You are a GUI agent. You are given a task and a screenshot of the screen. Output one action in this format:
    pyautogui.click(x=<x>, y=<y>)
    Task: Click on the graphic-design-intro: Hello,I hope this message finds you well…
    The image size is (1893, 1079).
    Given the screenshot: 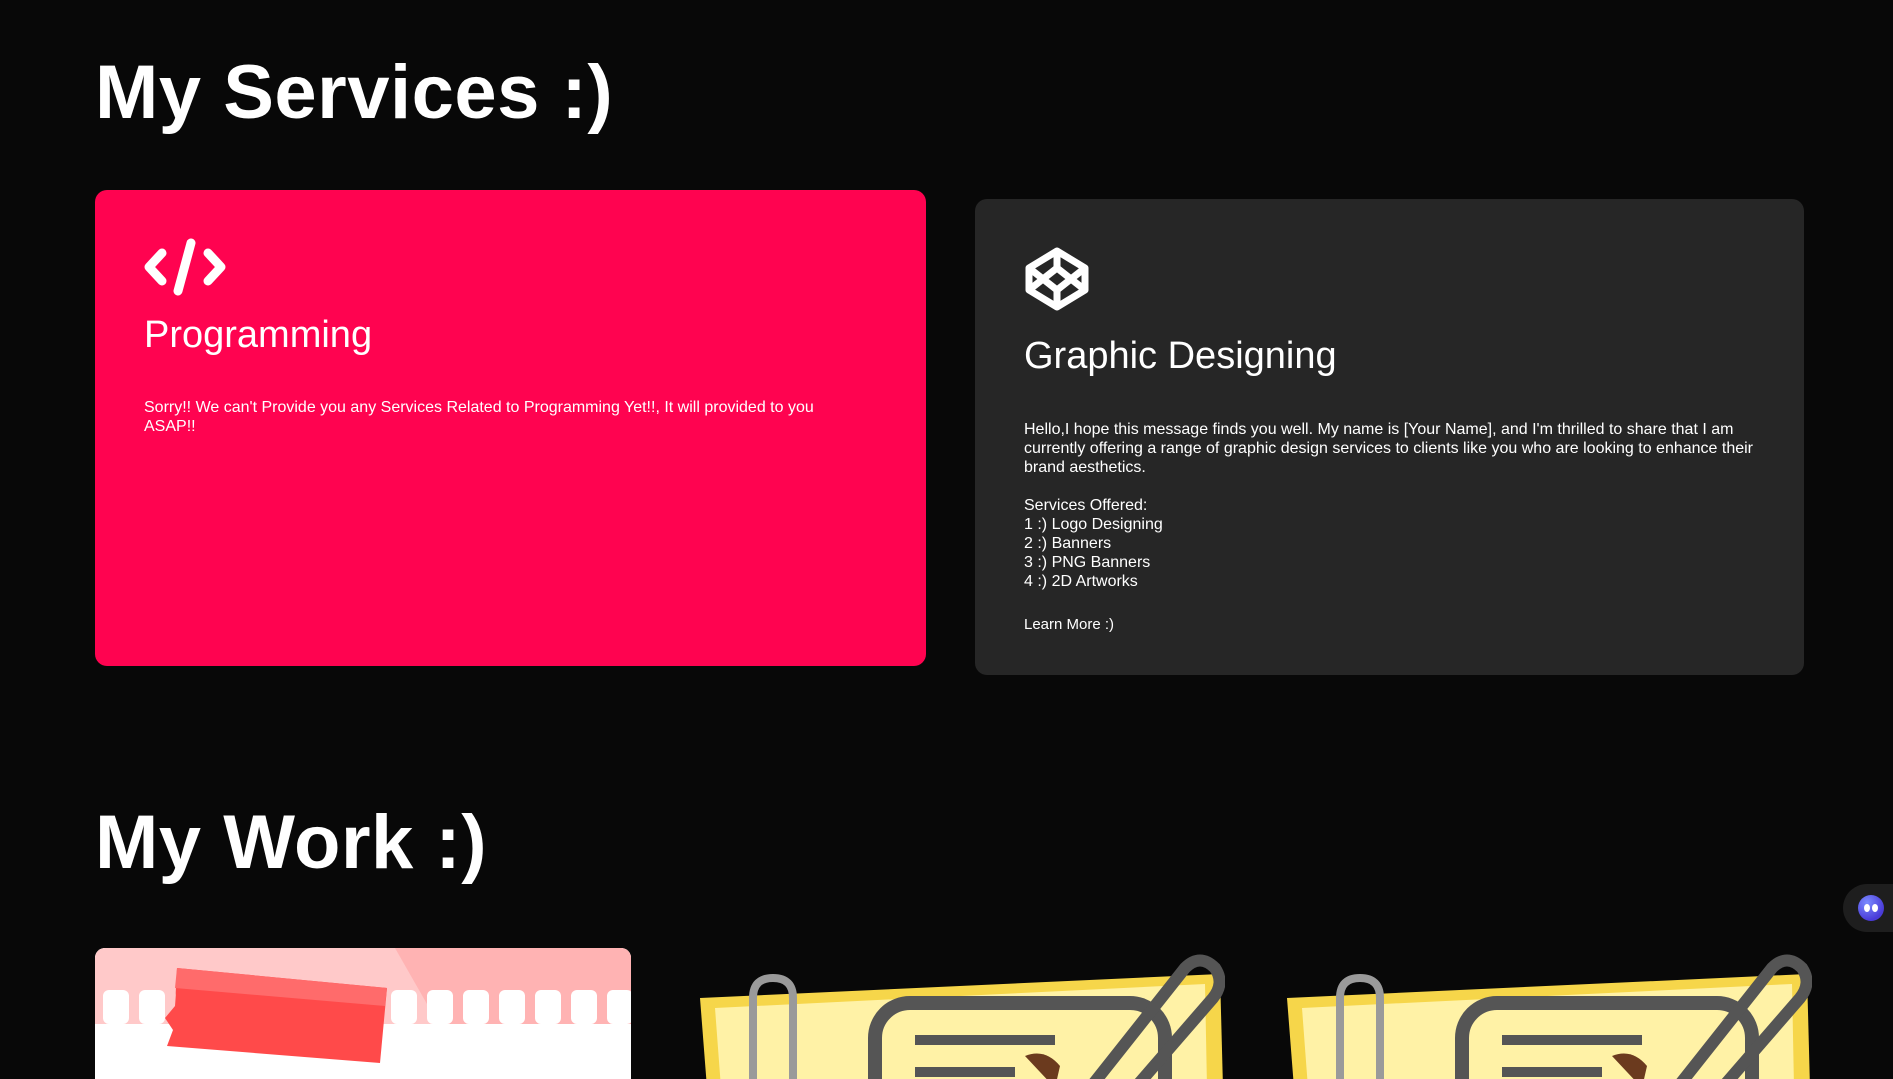 What is the action you would take?
    pyautogui.click(x=1389, y=448)
    